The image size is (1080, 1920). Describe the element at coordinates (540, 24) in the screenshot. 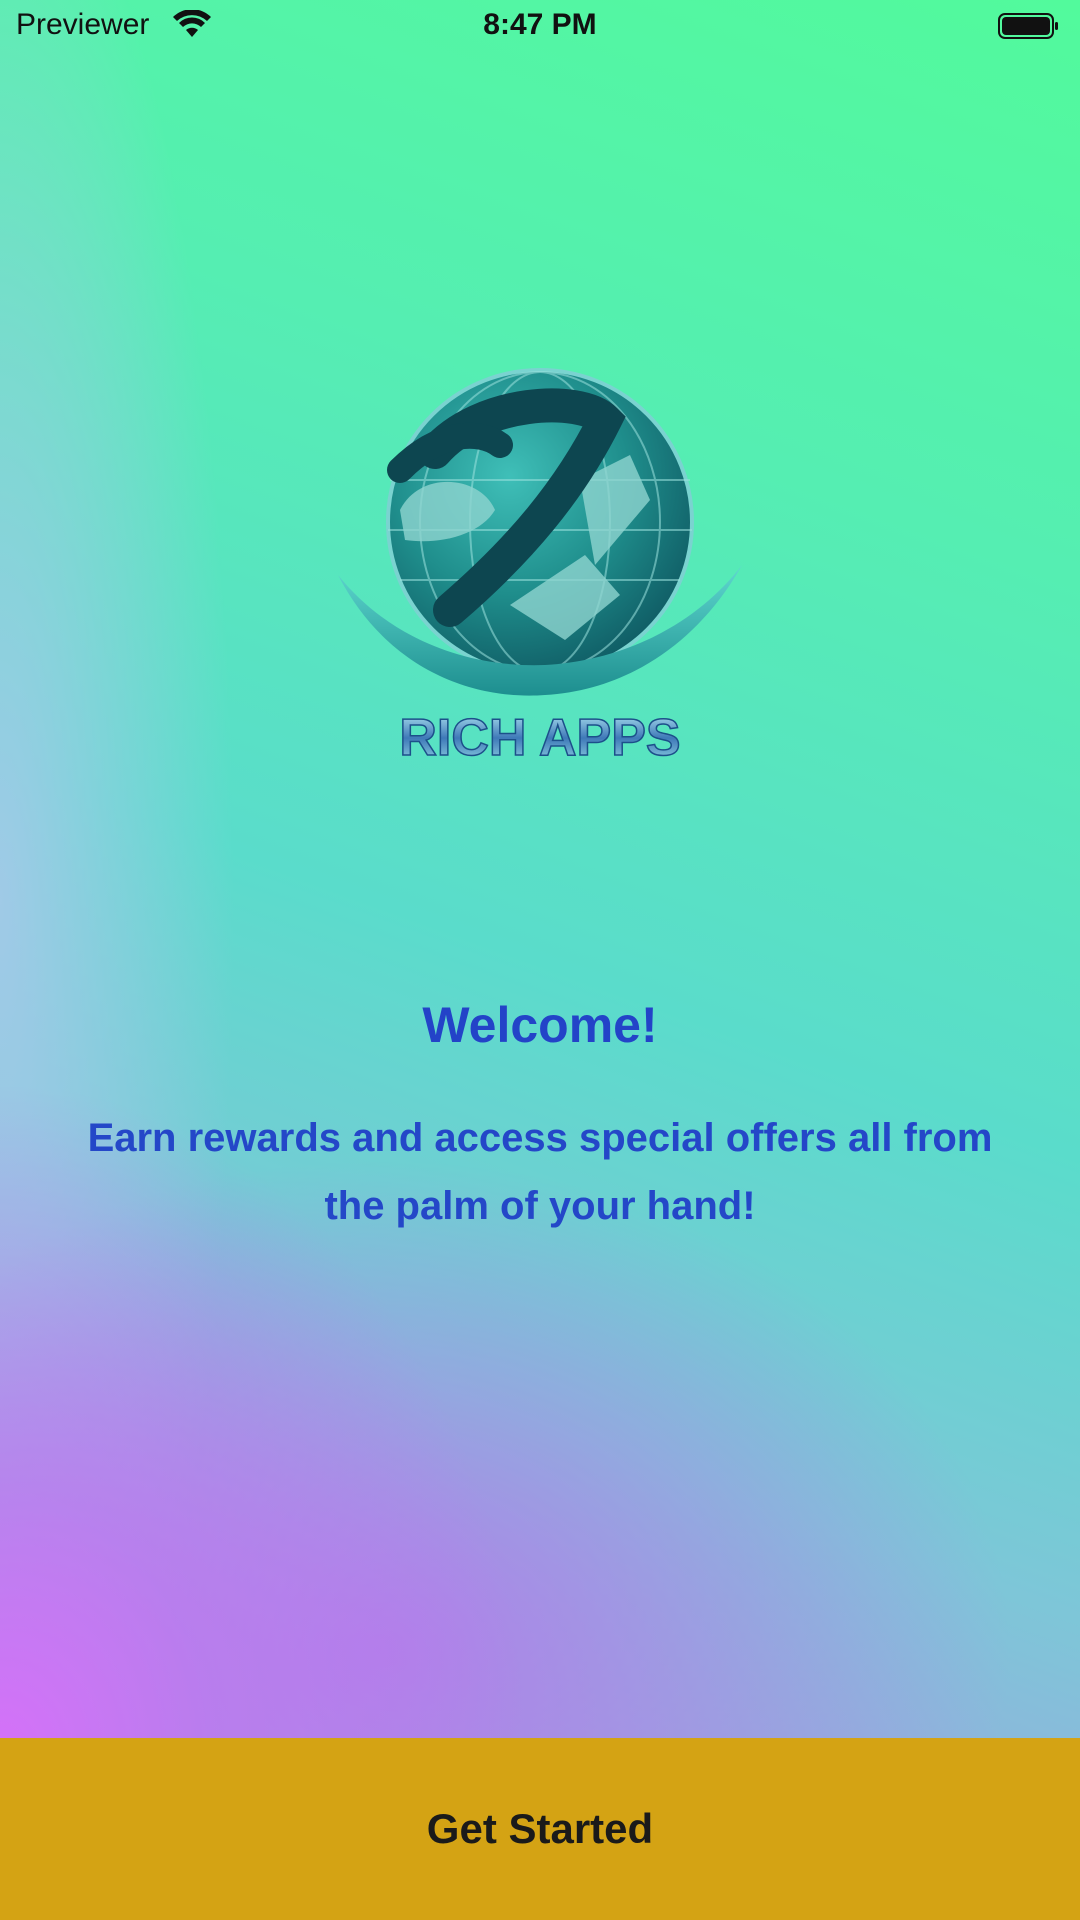

I see `status-time: 8:47 PM` at that location.